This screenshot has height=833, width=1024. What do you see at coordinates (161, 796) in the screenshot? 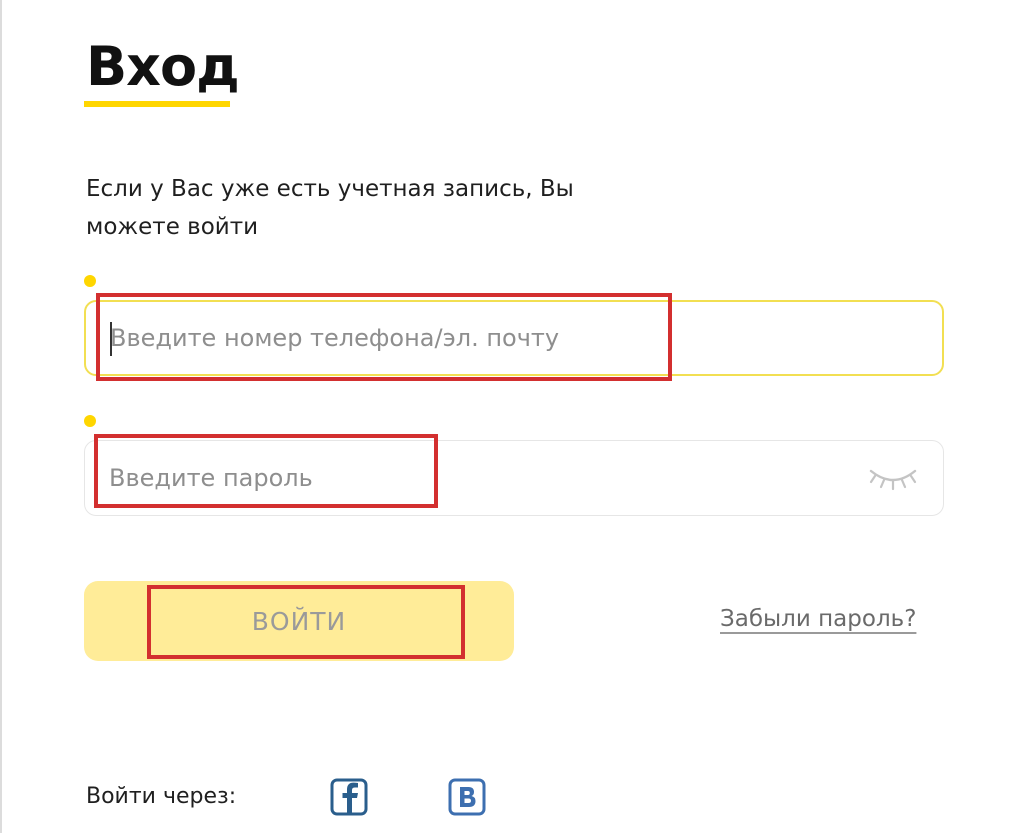
I see `social-login-label: Войти через:` at bounding box center [161, 796].